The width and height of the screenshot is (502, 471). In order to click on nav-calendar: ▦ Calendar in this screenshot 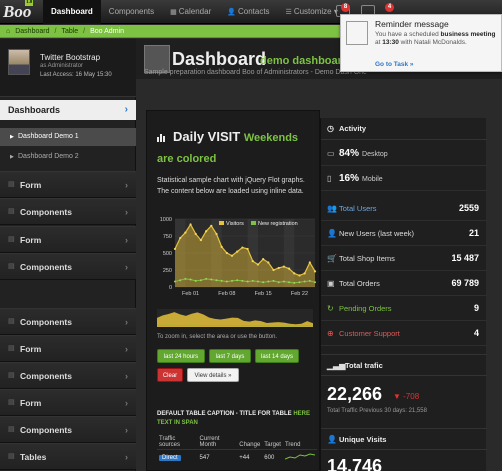, I will do `click(190, 12)`.